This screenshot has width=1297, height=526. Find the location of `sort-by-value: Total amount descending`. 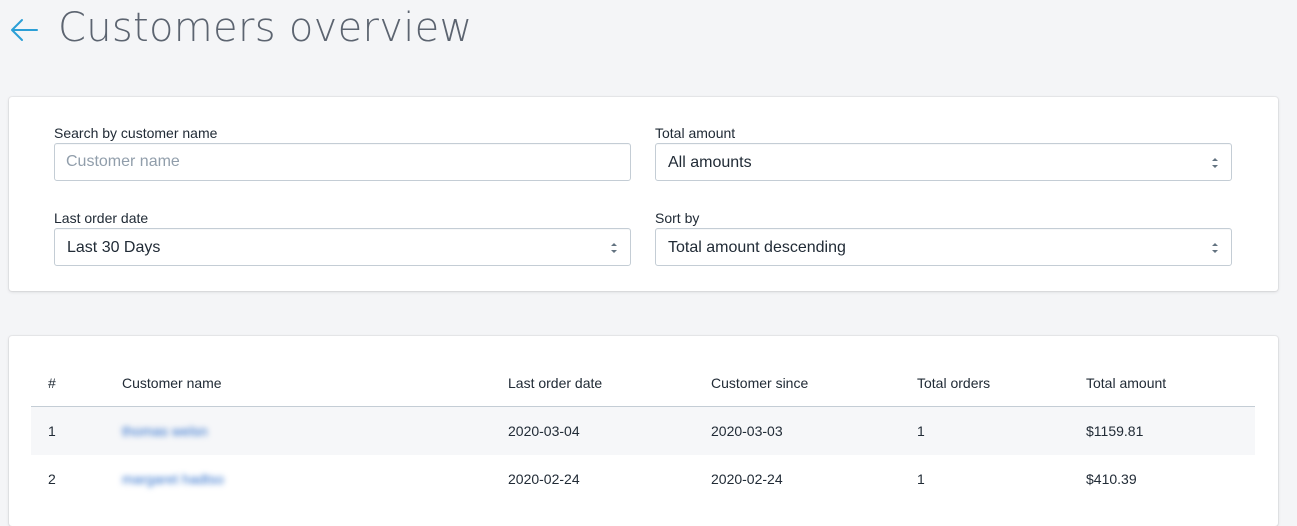

sort-by-value: Total amount descending is located at coordinates (757, 247).